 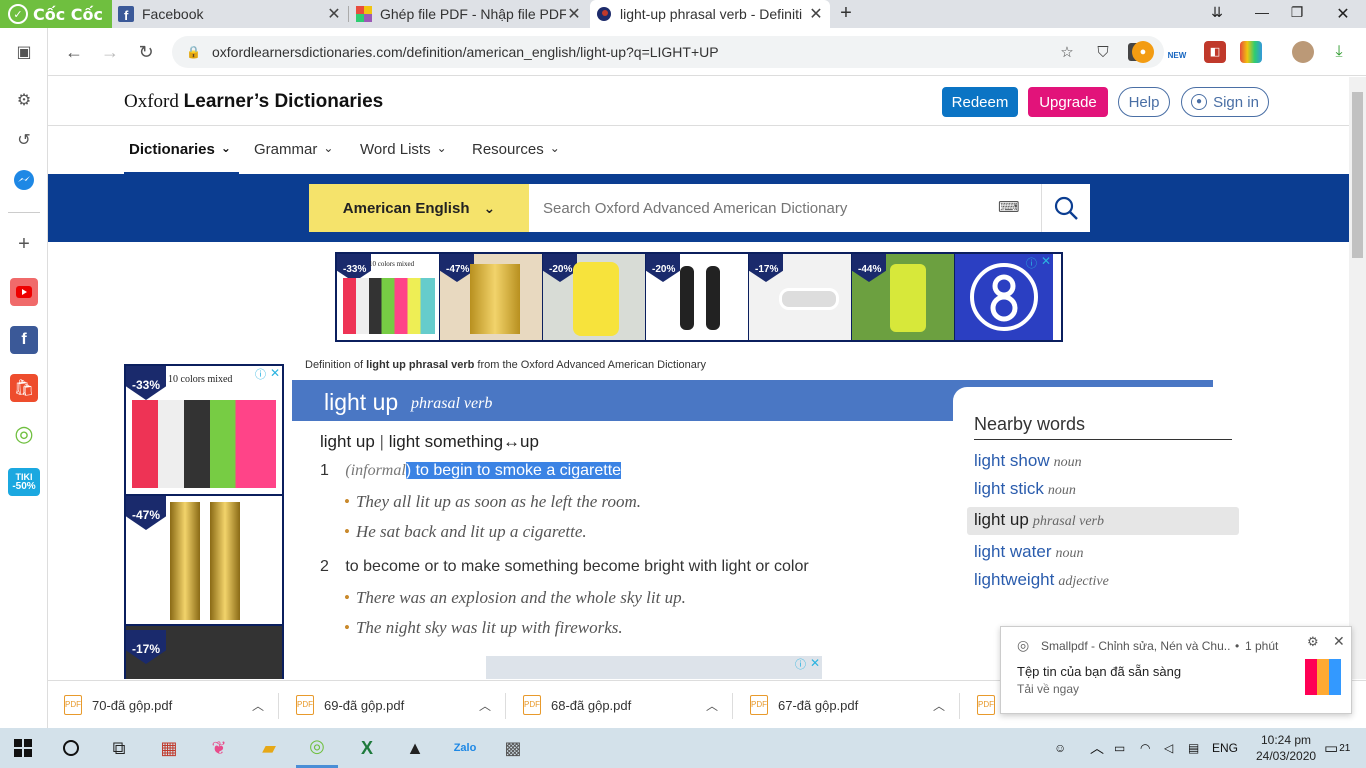 What do you see at coordinates (1225, 748) in the screenshot?
I see `input-language: ENG` at bounding box center [1225, 748].